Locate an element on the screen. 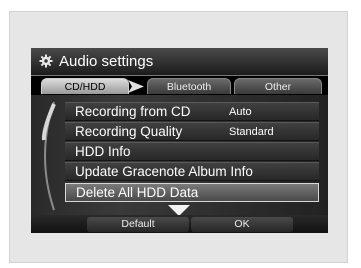 The height and width of the screenshot is (268, 361). list-item-recording-quality: Recording Quality Standard is located at coordinates (192, 131).